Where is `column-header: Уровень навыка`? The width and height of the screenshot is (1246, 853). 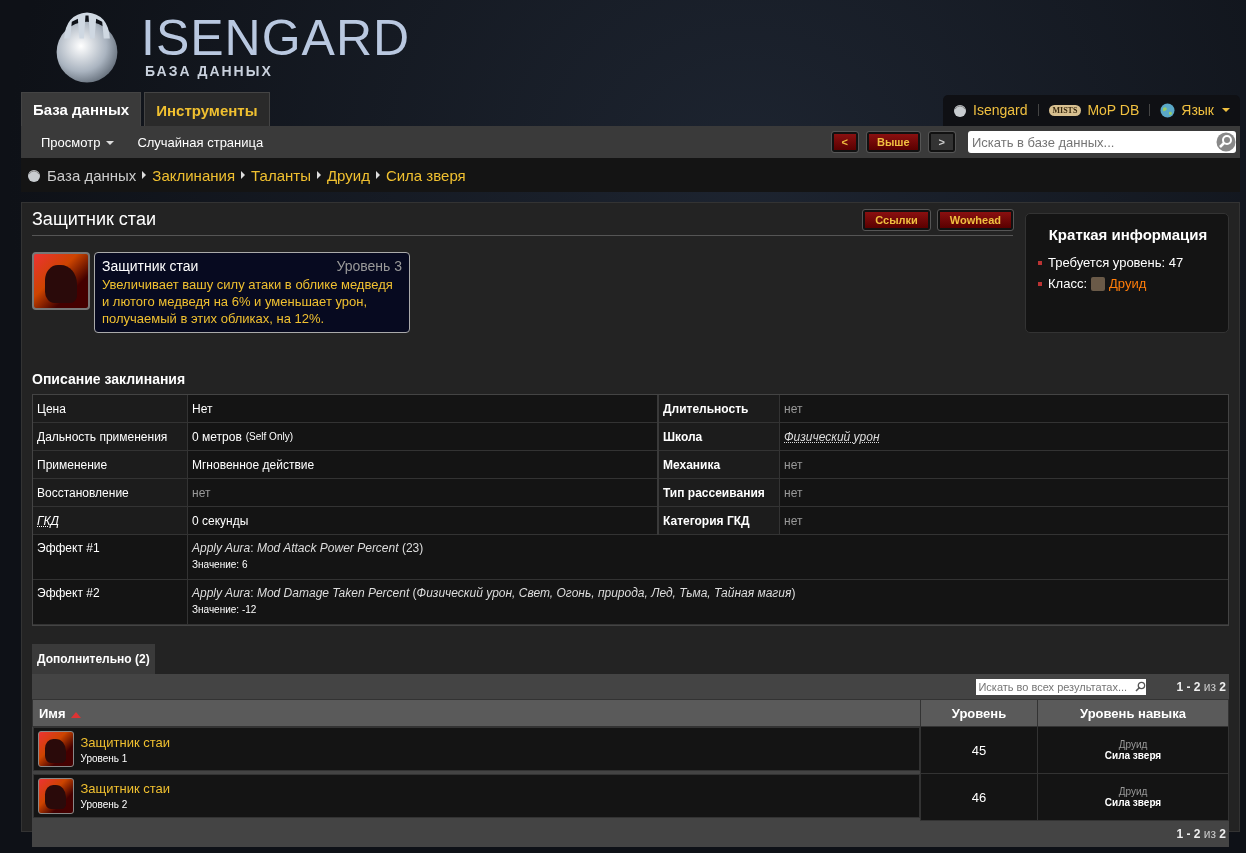
column-header: Уровень навыка is located at coordinates (1133, 713).